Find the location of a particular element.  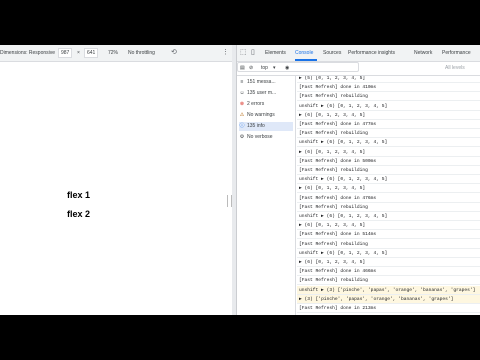

tab-performance-insights: Performance insights is located at coordinates (371, 53).